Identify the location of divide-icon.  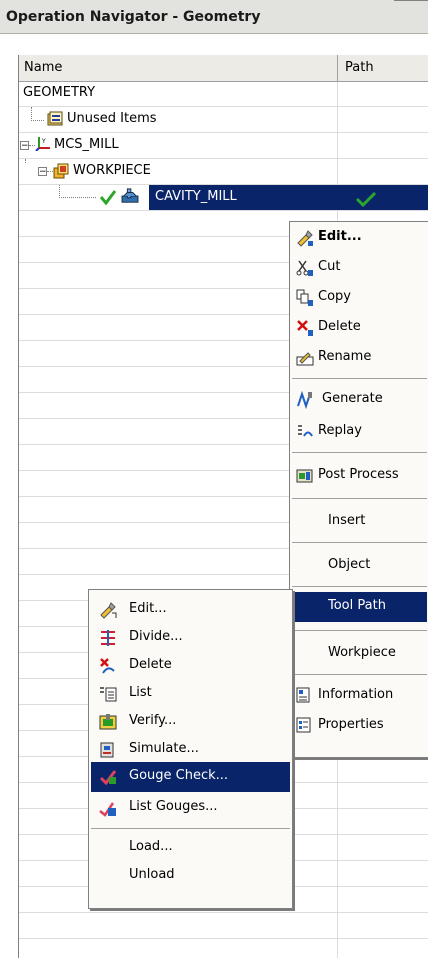
(108, 638).